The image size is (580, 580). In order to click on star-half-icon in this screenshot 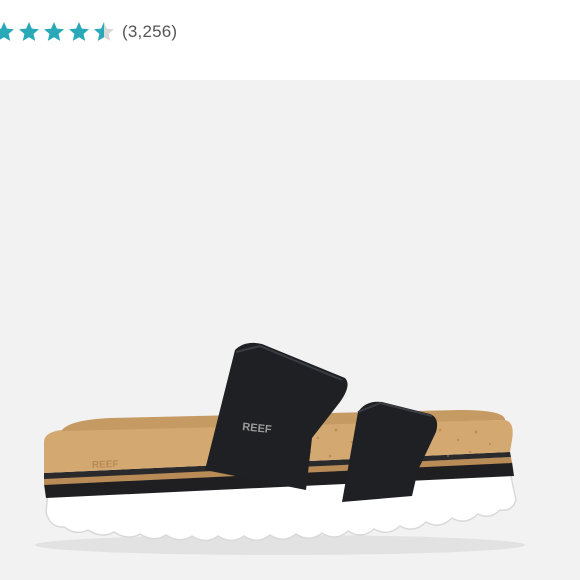, I will do `click(104, 31)`.